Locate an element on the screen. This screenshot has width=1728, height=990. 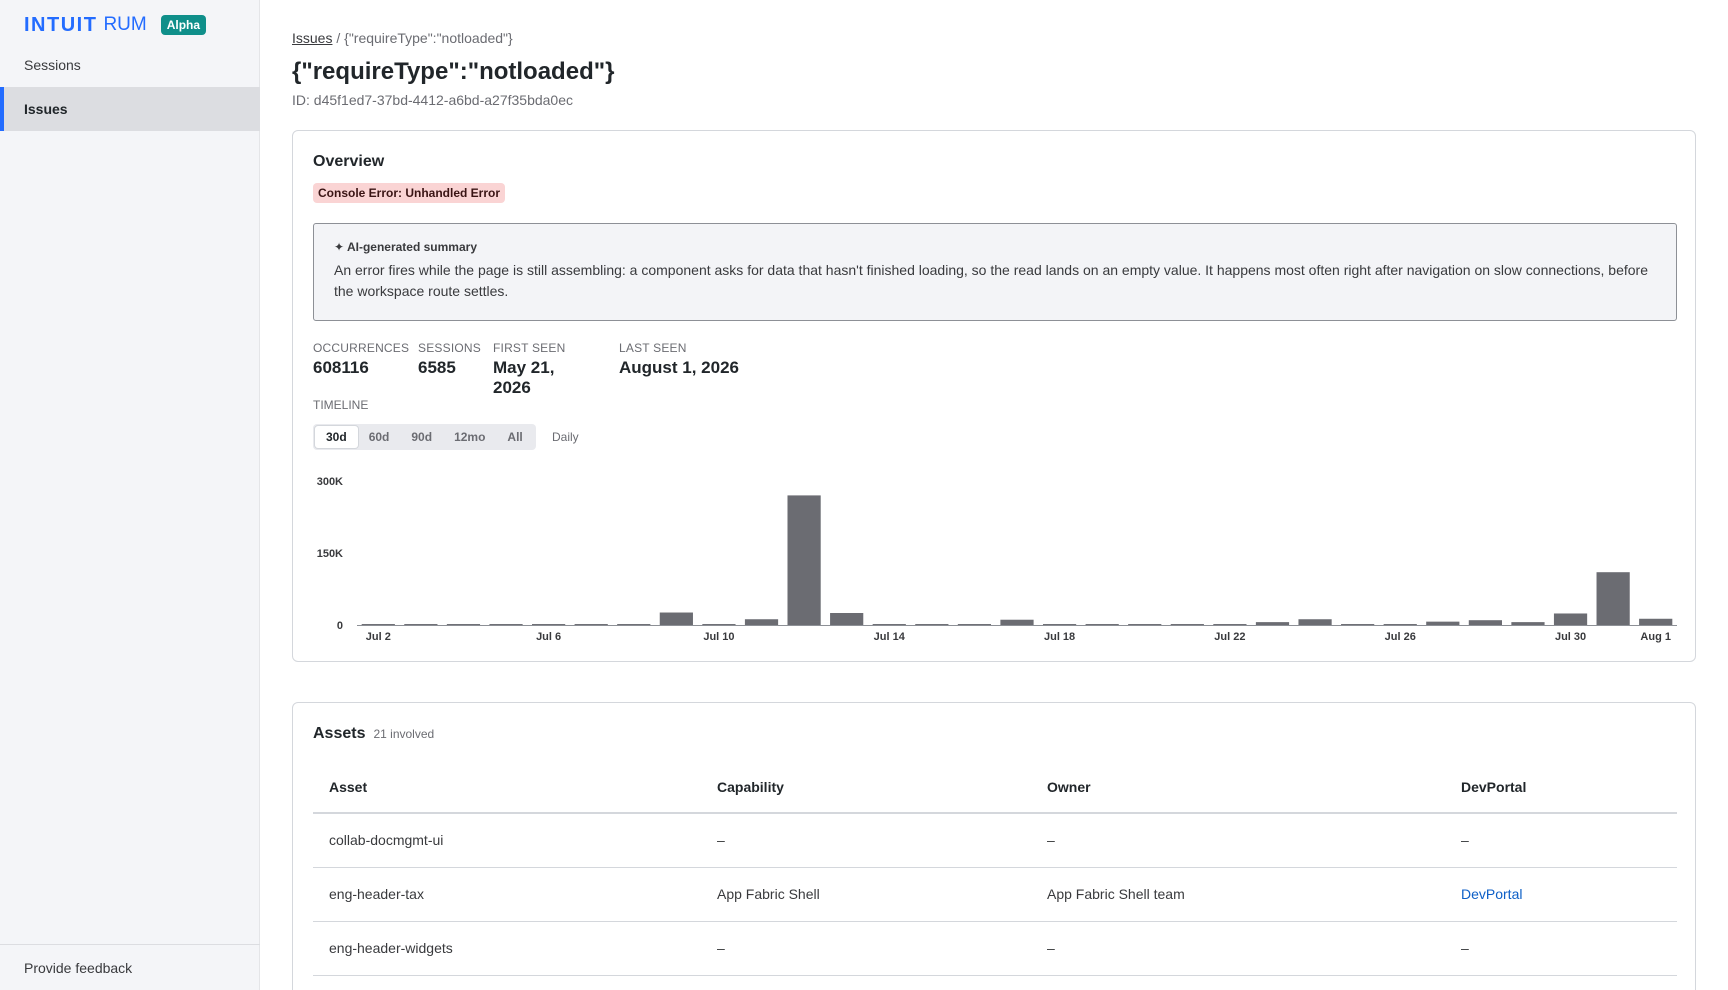
brand-name: INTUIT is located at coordinates (61, 24).